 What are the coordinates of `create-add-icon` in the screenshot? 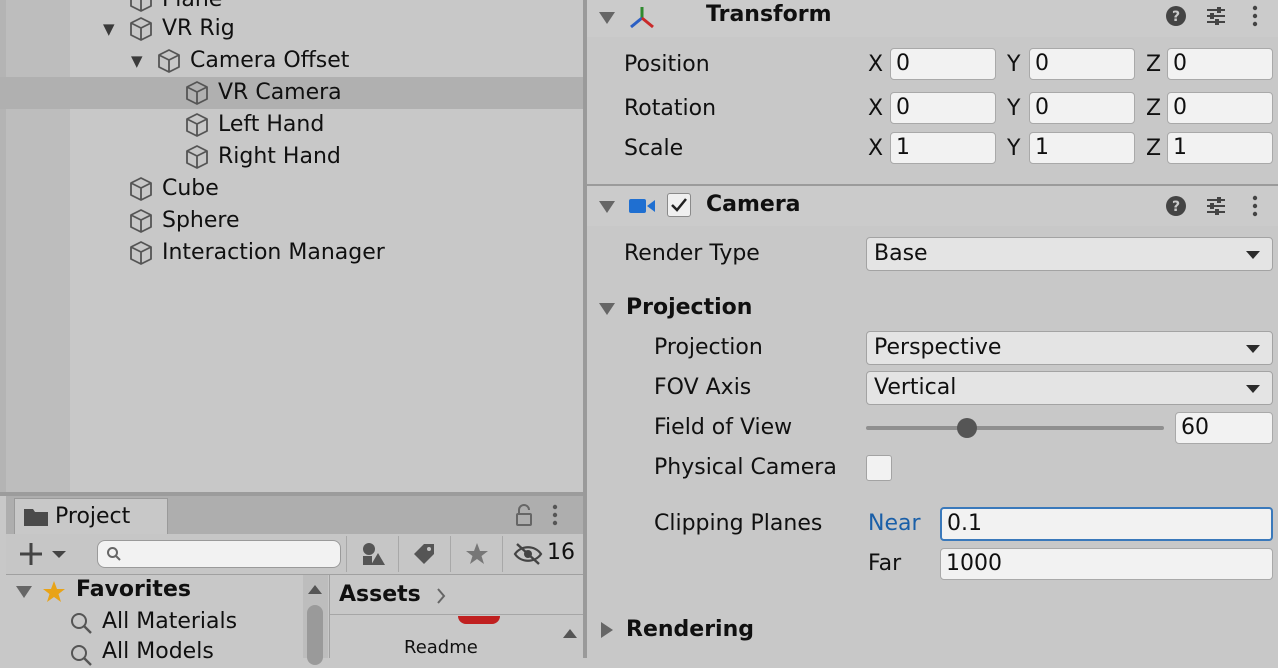 It's located at (43, 554).